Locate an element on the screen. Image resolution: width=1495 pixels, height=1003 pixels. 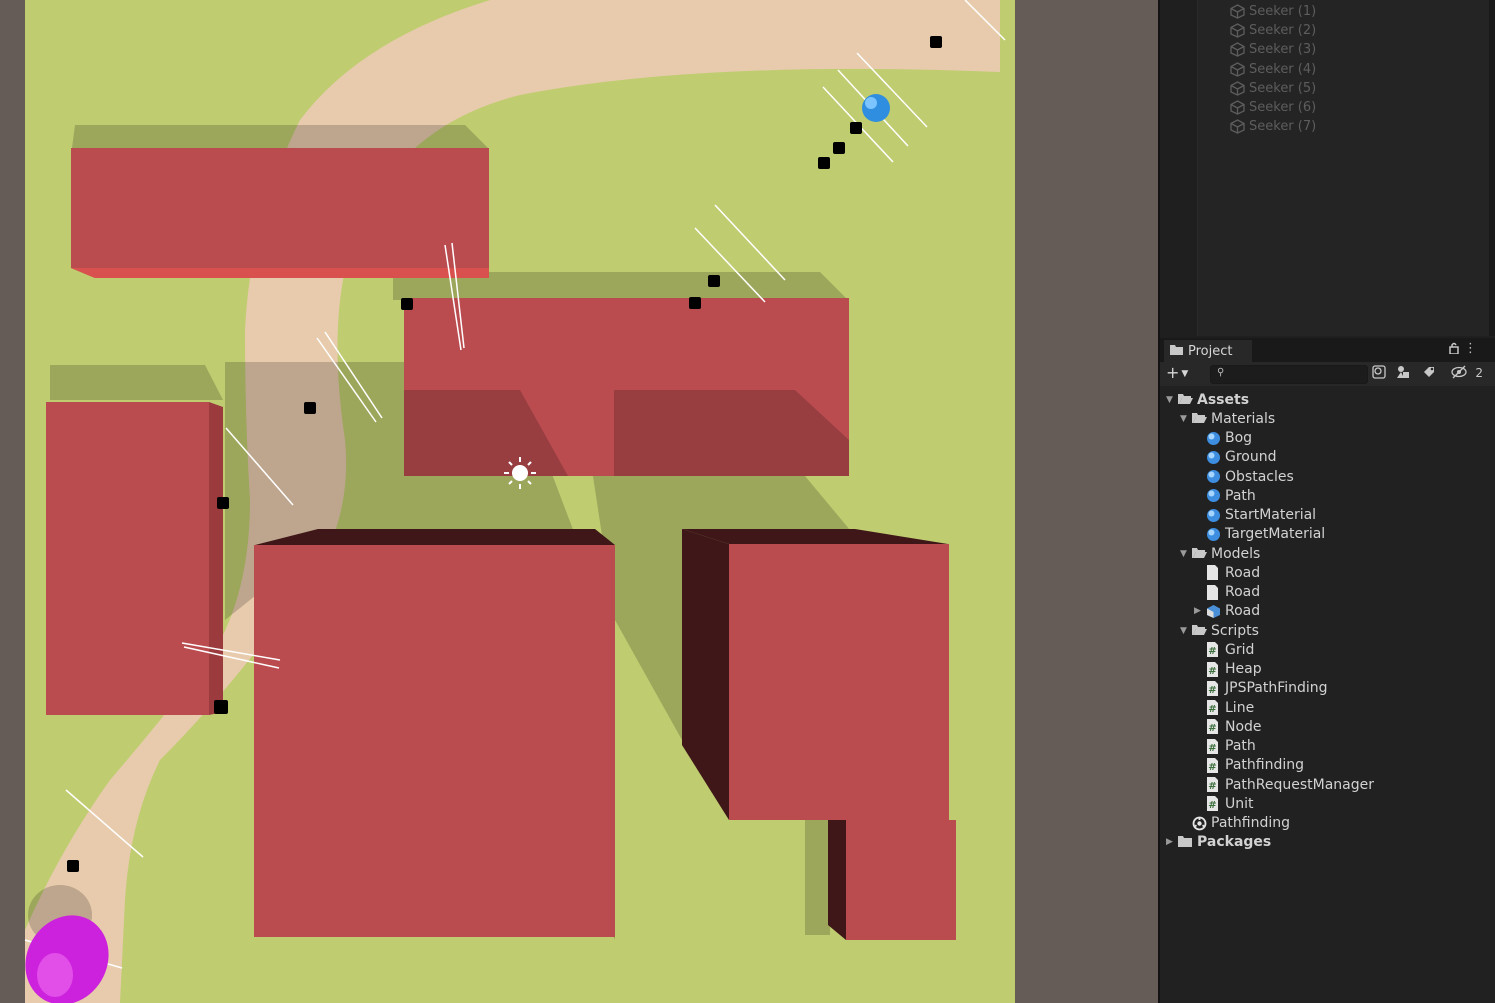
project-tree-item: ▼ Scripts is located at coordinates (1219, 630).